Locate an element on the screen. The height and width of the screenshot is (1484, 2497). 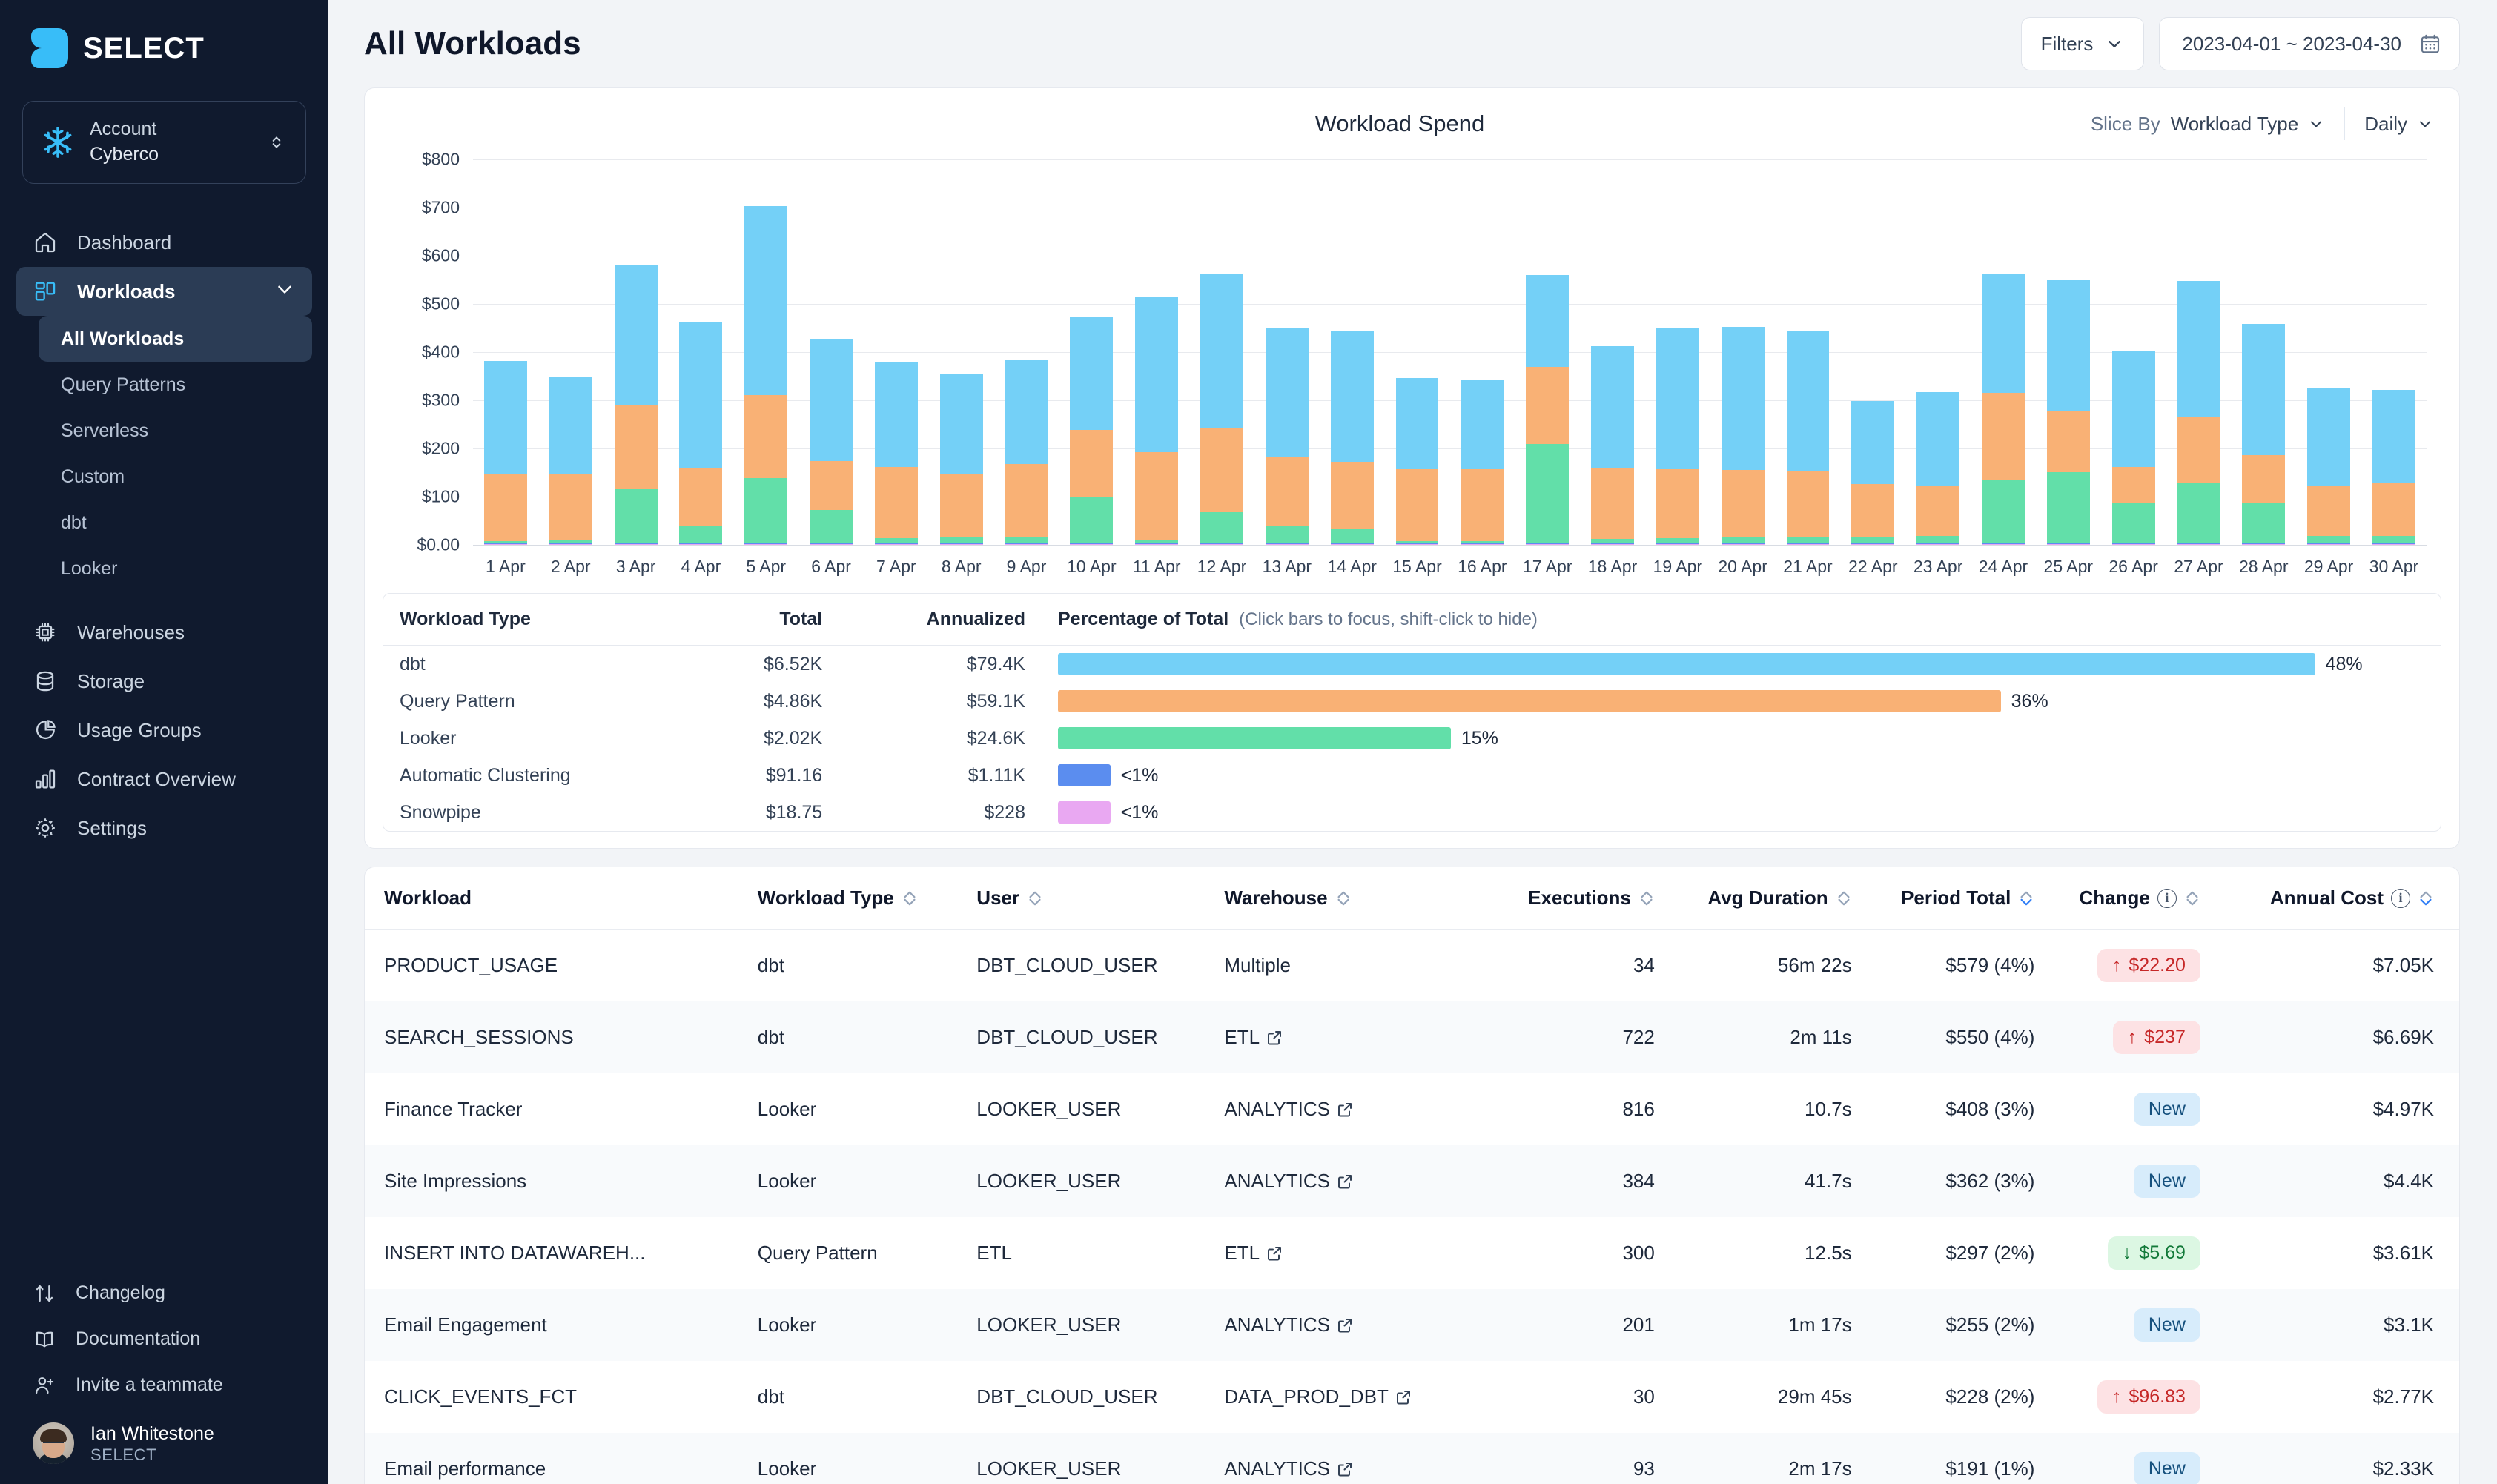
legend-row: Query Pattern $4.86K $59.1K 36% is located at coordinates (1412, 701).